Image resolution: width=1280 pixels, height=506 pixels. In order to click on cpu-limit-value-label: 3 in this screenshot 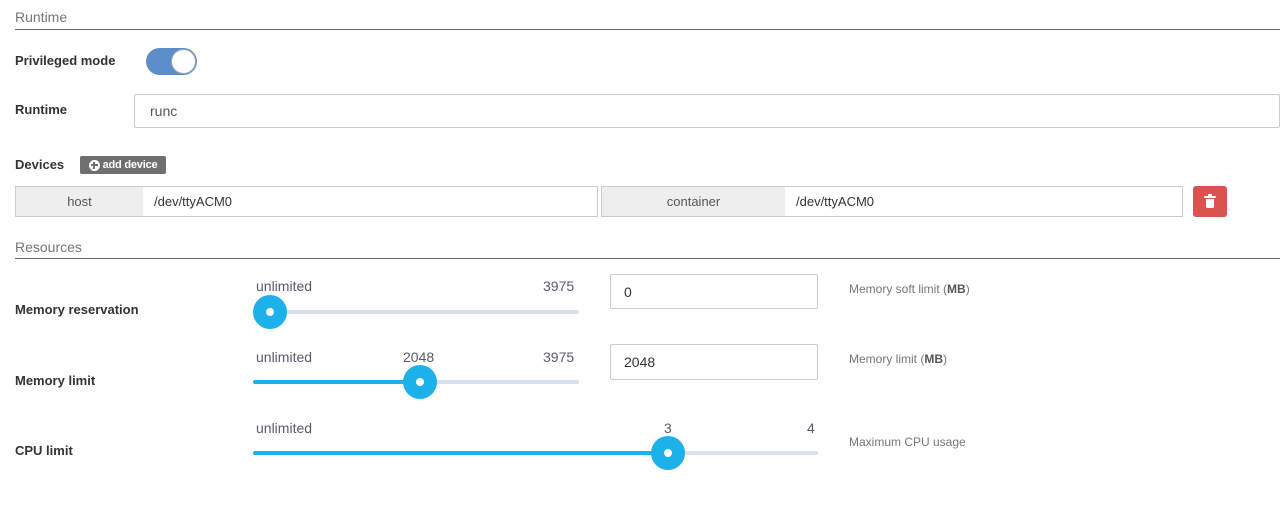, I will do `click(668, 428)`.